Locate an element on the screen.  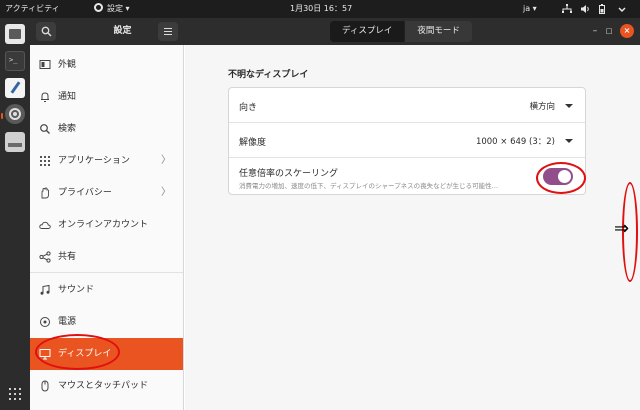
sidebar-item-label: プライバシー is located at coordinates (85, 193).